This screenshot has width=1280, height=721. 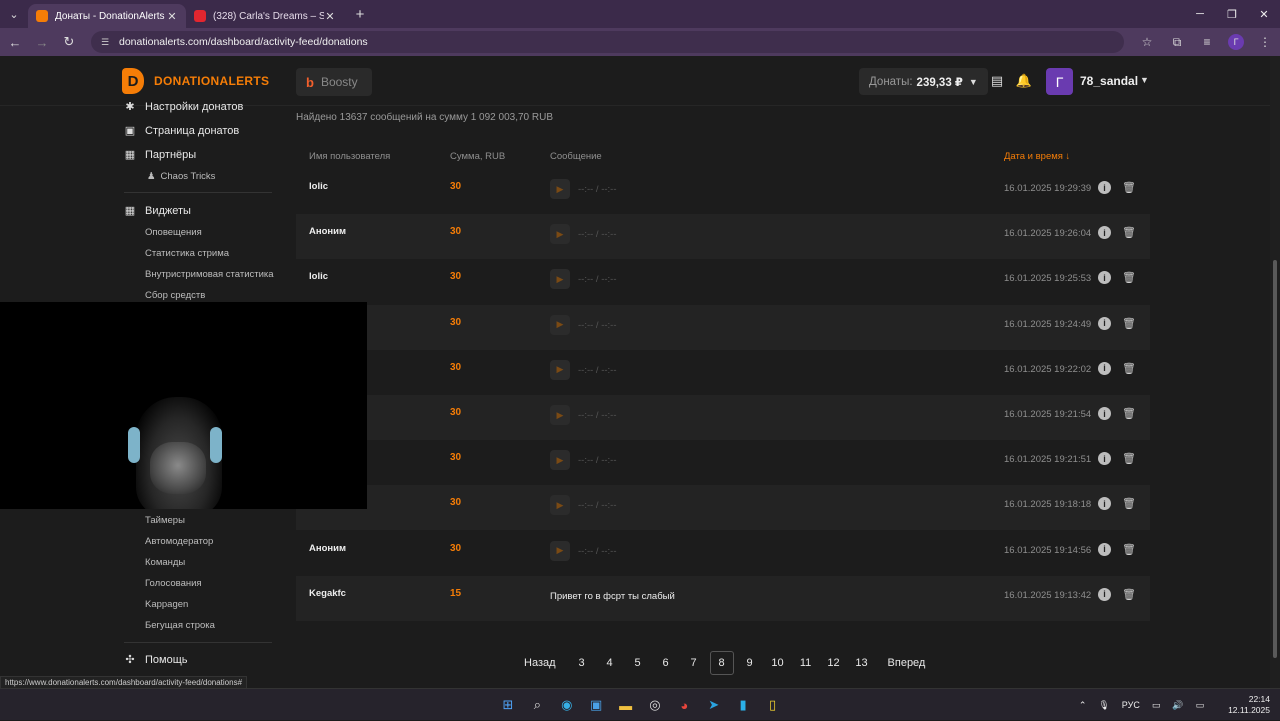 I want to click on page-button: 9, so click(x=750, y=663).